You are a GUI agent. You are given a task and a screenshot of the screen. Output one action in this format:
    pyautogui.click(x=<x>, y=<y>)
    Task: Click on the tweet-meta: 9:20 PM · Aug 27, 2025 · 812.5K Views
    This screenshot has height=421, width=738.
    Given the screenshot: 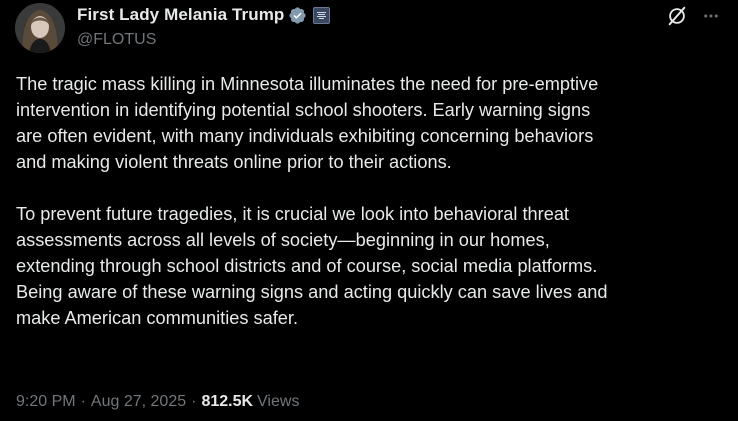 What is the action you would take?
    pyautogui.click(x=157, y=402)
    